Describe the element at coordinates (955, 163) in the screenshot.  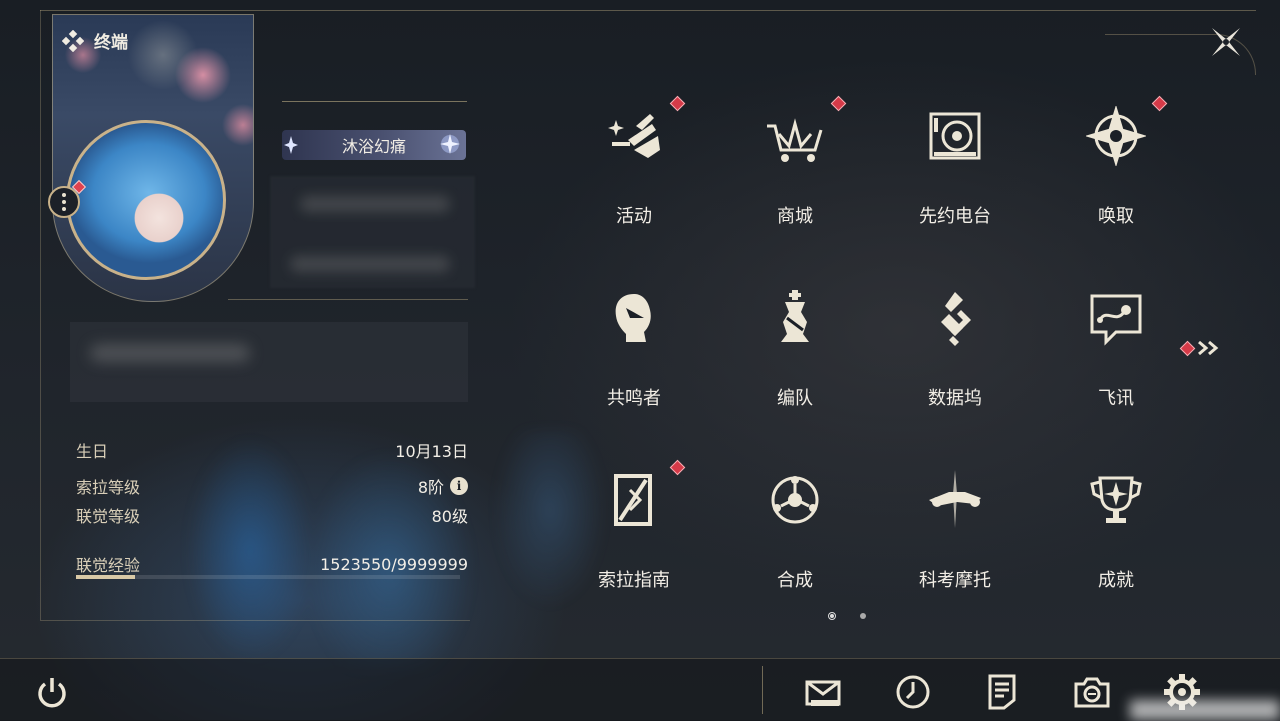
I see `menu-item-radio: 先约电台` at that location.